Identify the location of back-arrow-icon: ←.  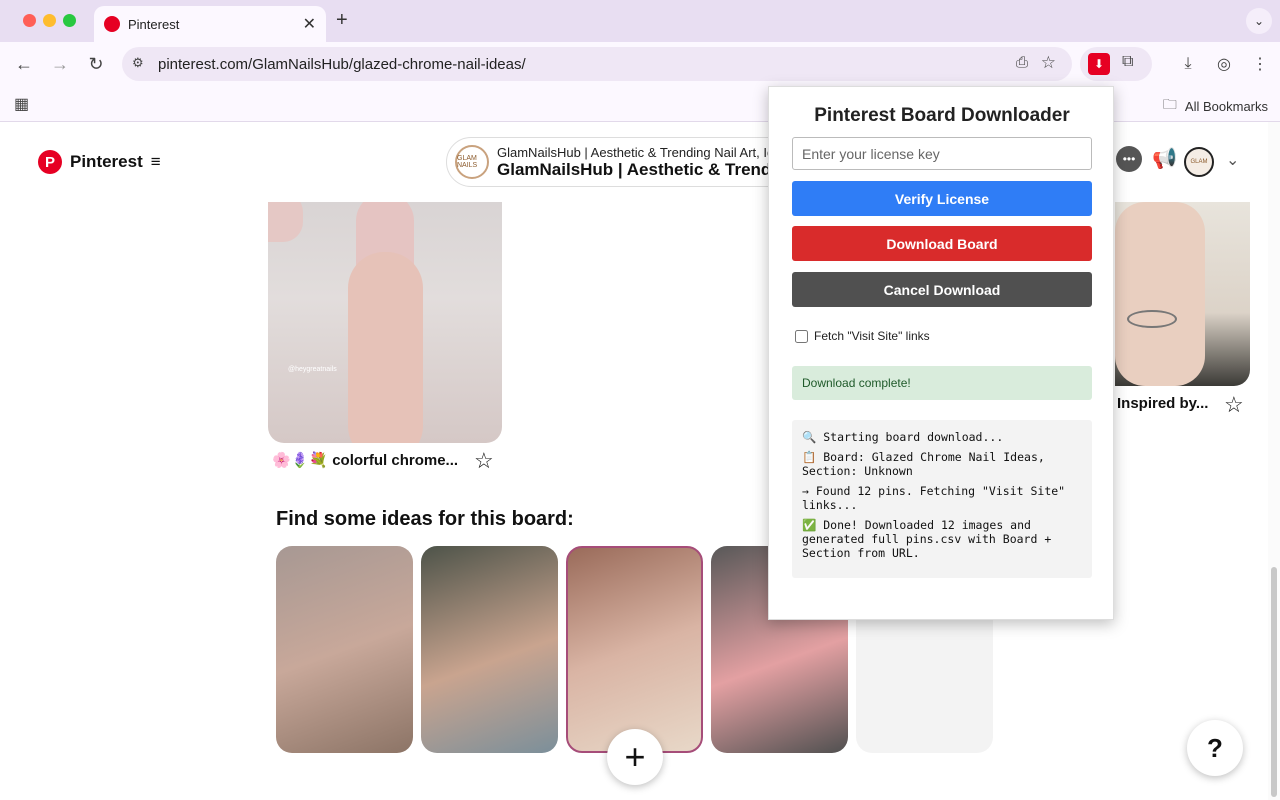
(24, 64).